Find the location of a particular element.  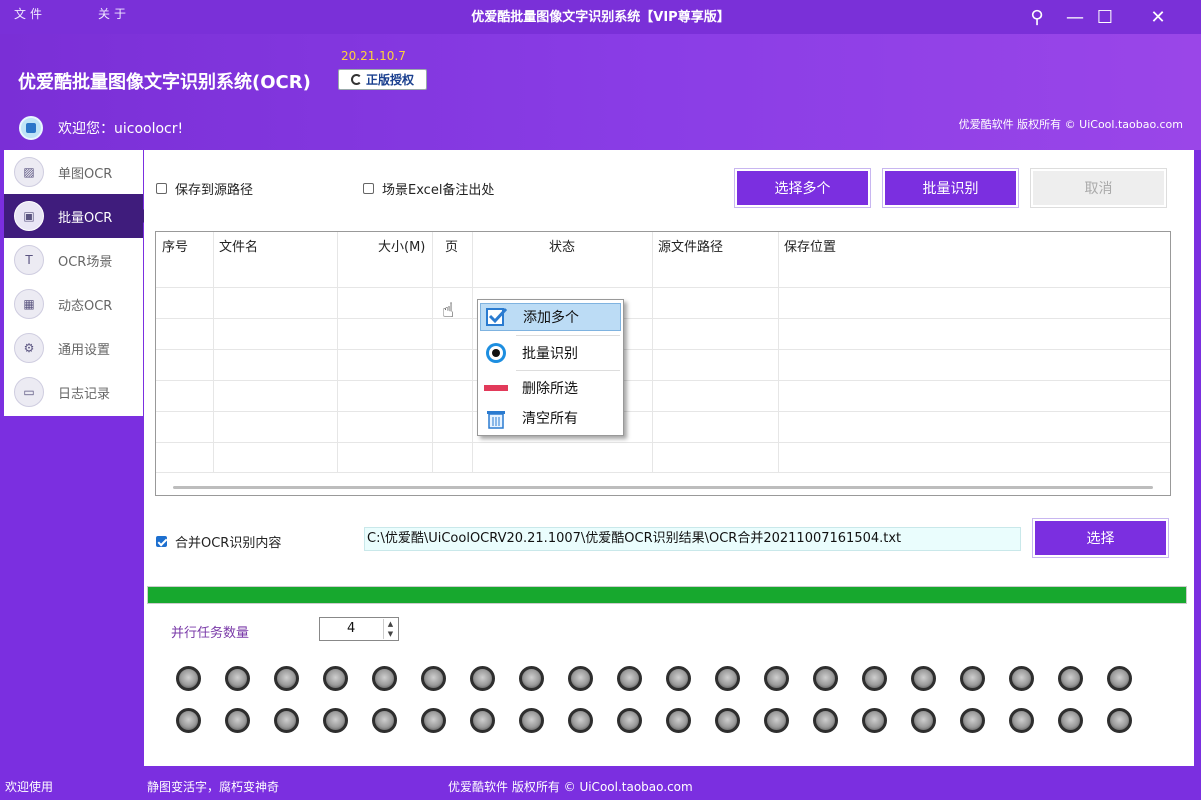

sidebar-item-batch-ocr: ▣ 批量OCR is located at coordinates (77, 216).